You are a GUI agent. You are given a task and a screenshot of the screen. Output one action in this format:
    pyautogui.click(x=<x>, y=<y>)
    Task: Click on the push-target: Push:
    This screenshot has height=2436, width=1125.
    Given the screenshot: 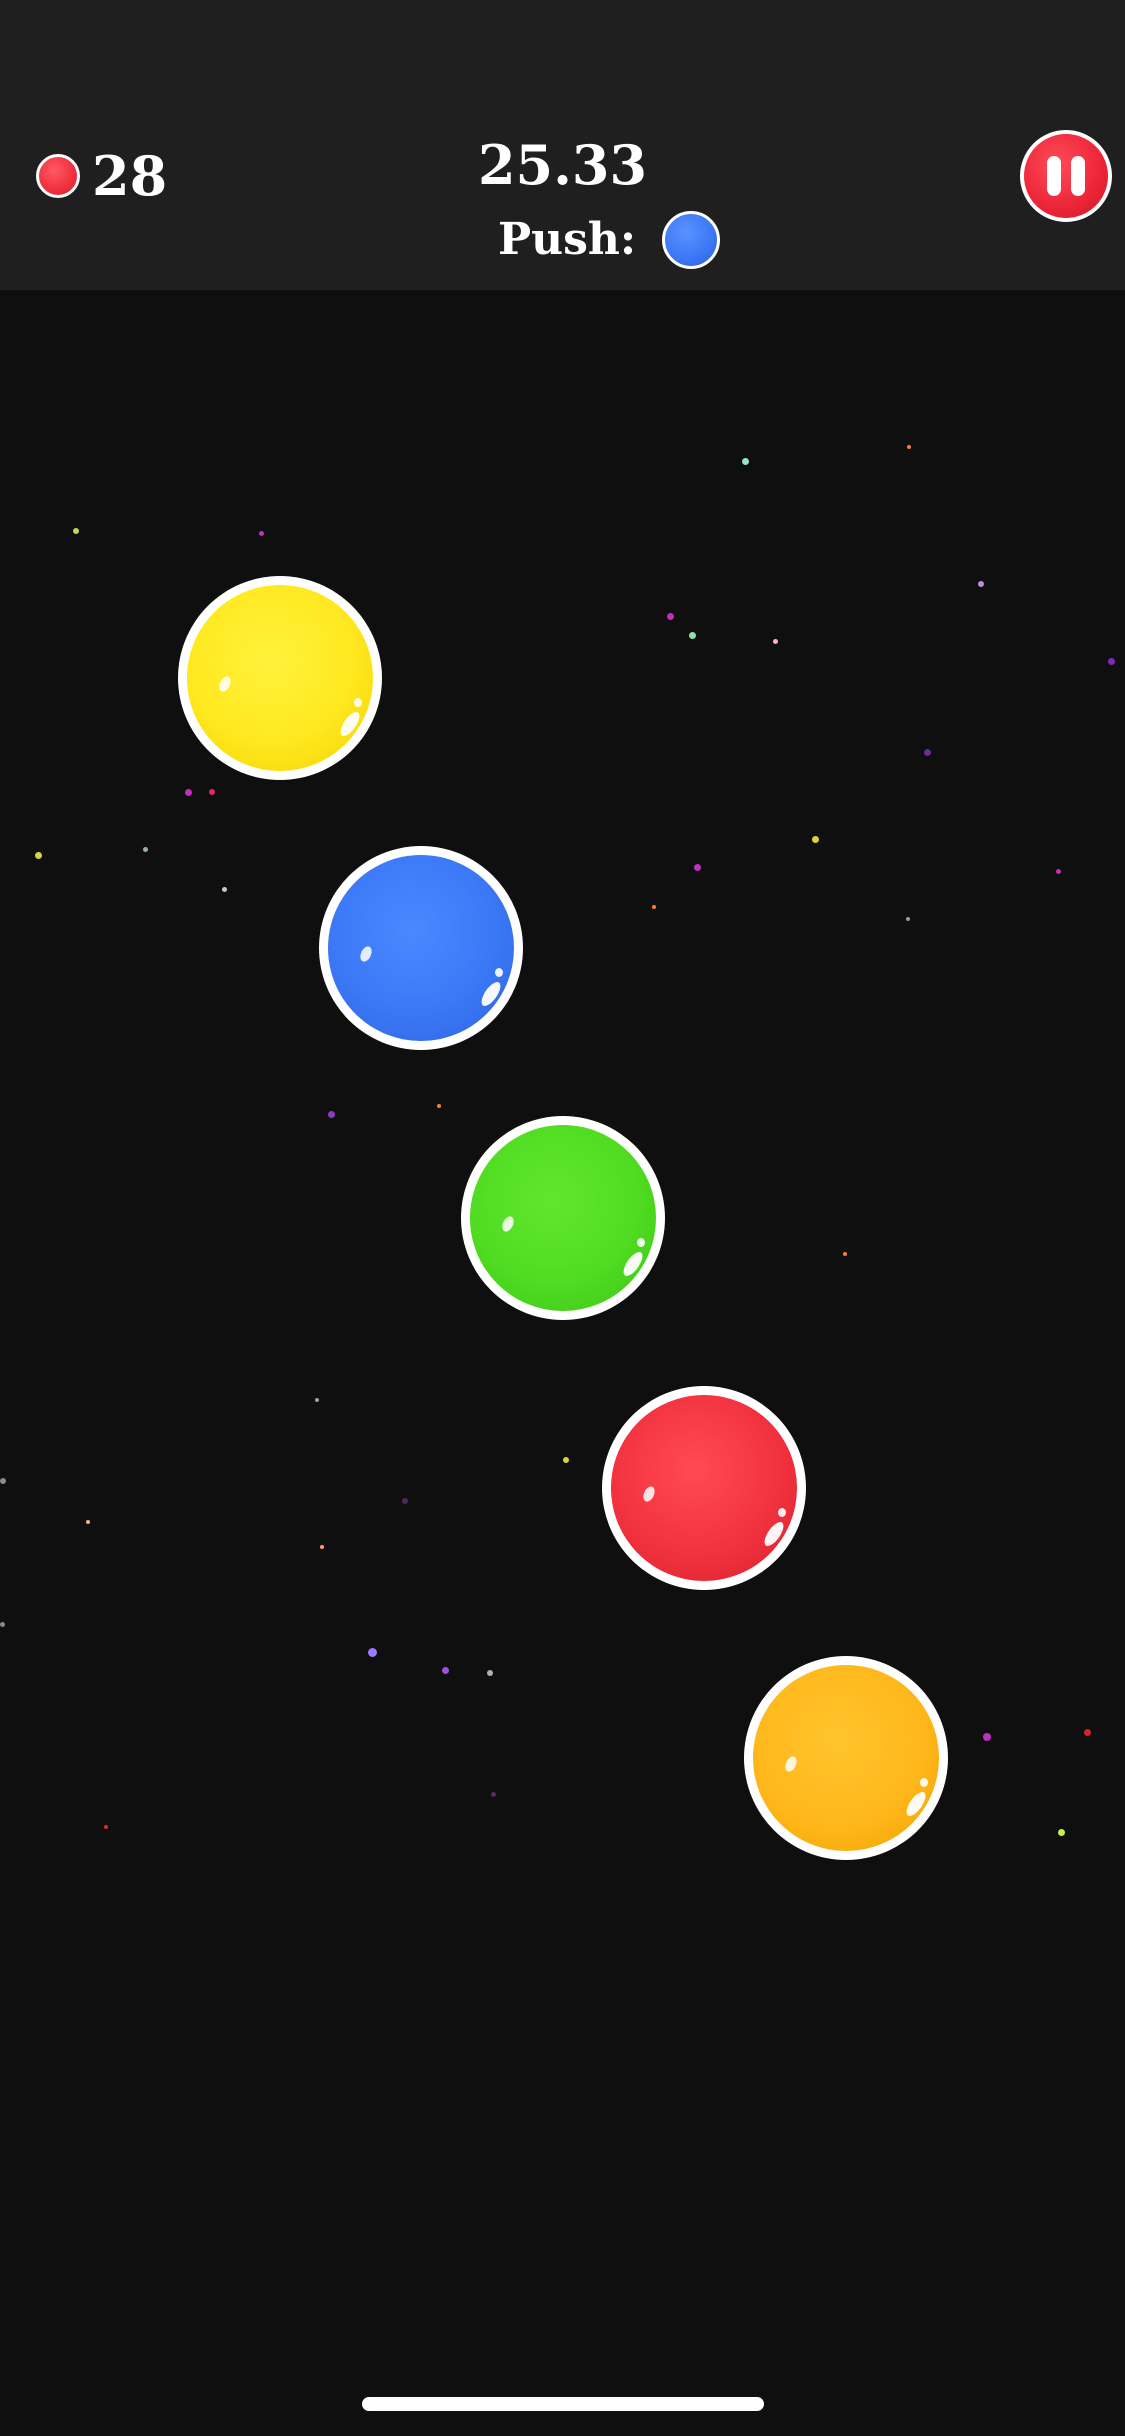 What is the action you would take?
    pyautogui.click(x=609, y=240)
    